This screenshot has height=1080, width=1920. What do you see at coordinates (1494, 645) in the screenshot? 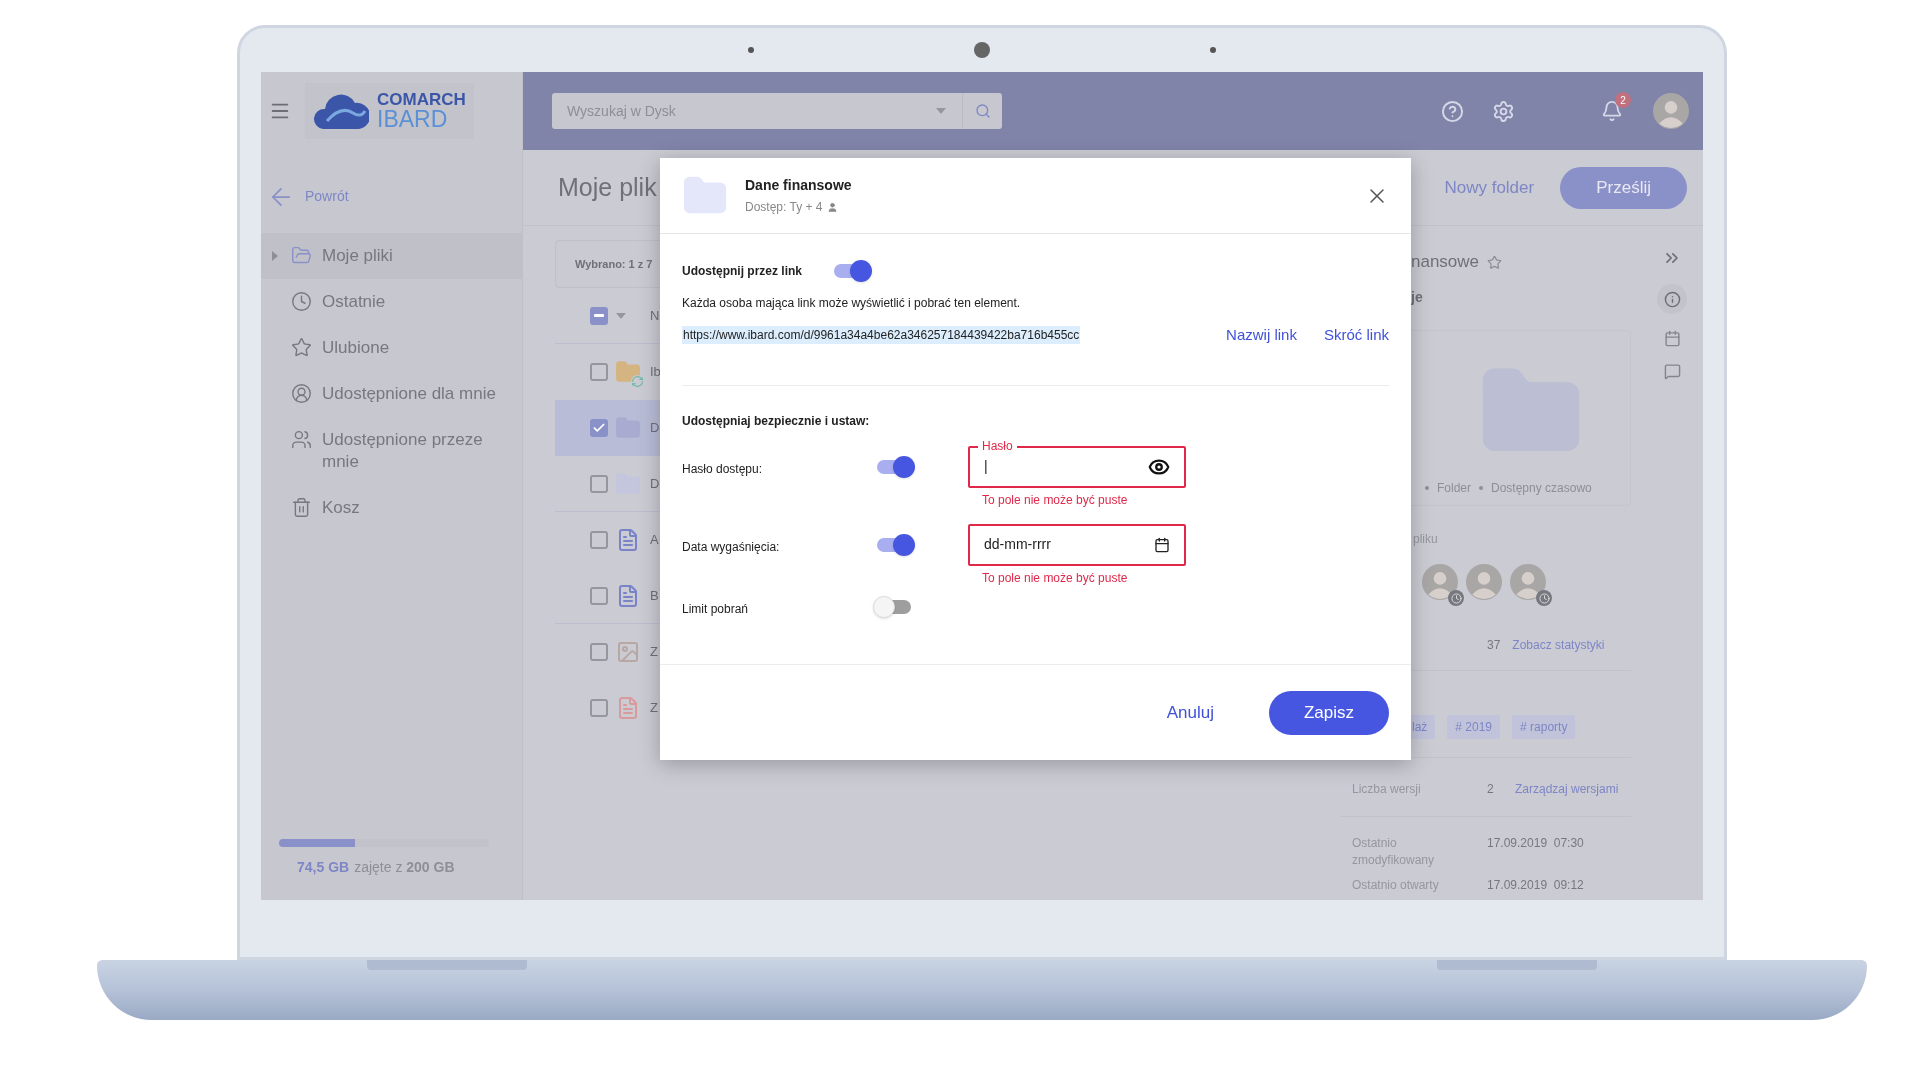
I see `stat-value: 37` at bounding box center [1494, 645].